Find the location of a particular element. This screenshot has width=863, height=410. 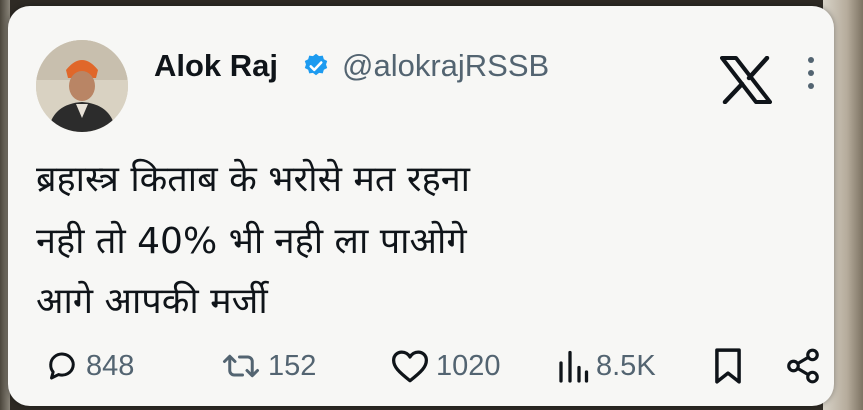

heart-icon is located at coordinates (410, 366).